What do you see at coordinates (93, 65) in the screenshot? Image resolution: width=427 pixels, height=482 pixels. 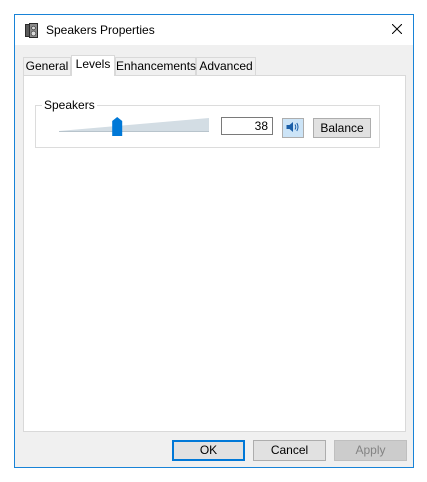 I see `tab-levels: Levels` at bounding box center [93, 65].